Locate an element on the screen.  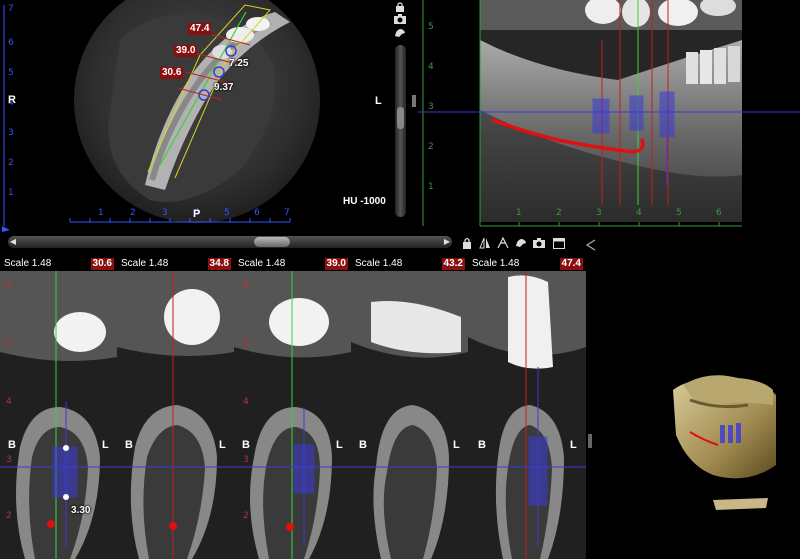
axial-ruler-left-tick: 7 is located at coordinates (11, 9).